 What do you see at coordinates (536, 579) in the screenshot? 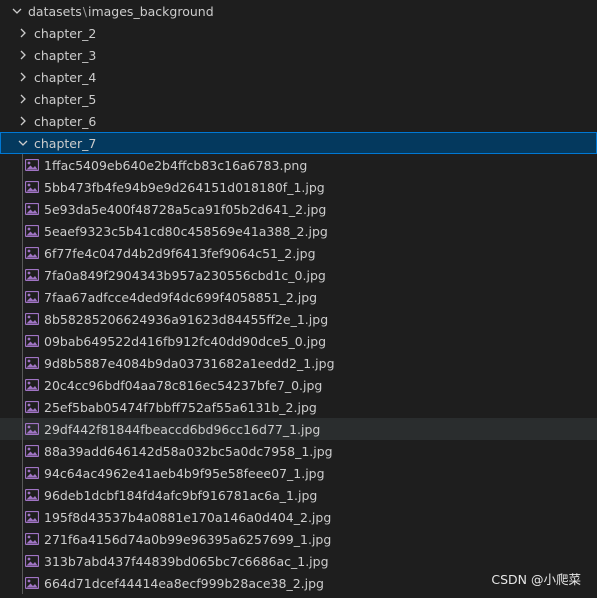
I see `watermark: CSDN @小爬菜` at bounding box center [536, 579].